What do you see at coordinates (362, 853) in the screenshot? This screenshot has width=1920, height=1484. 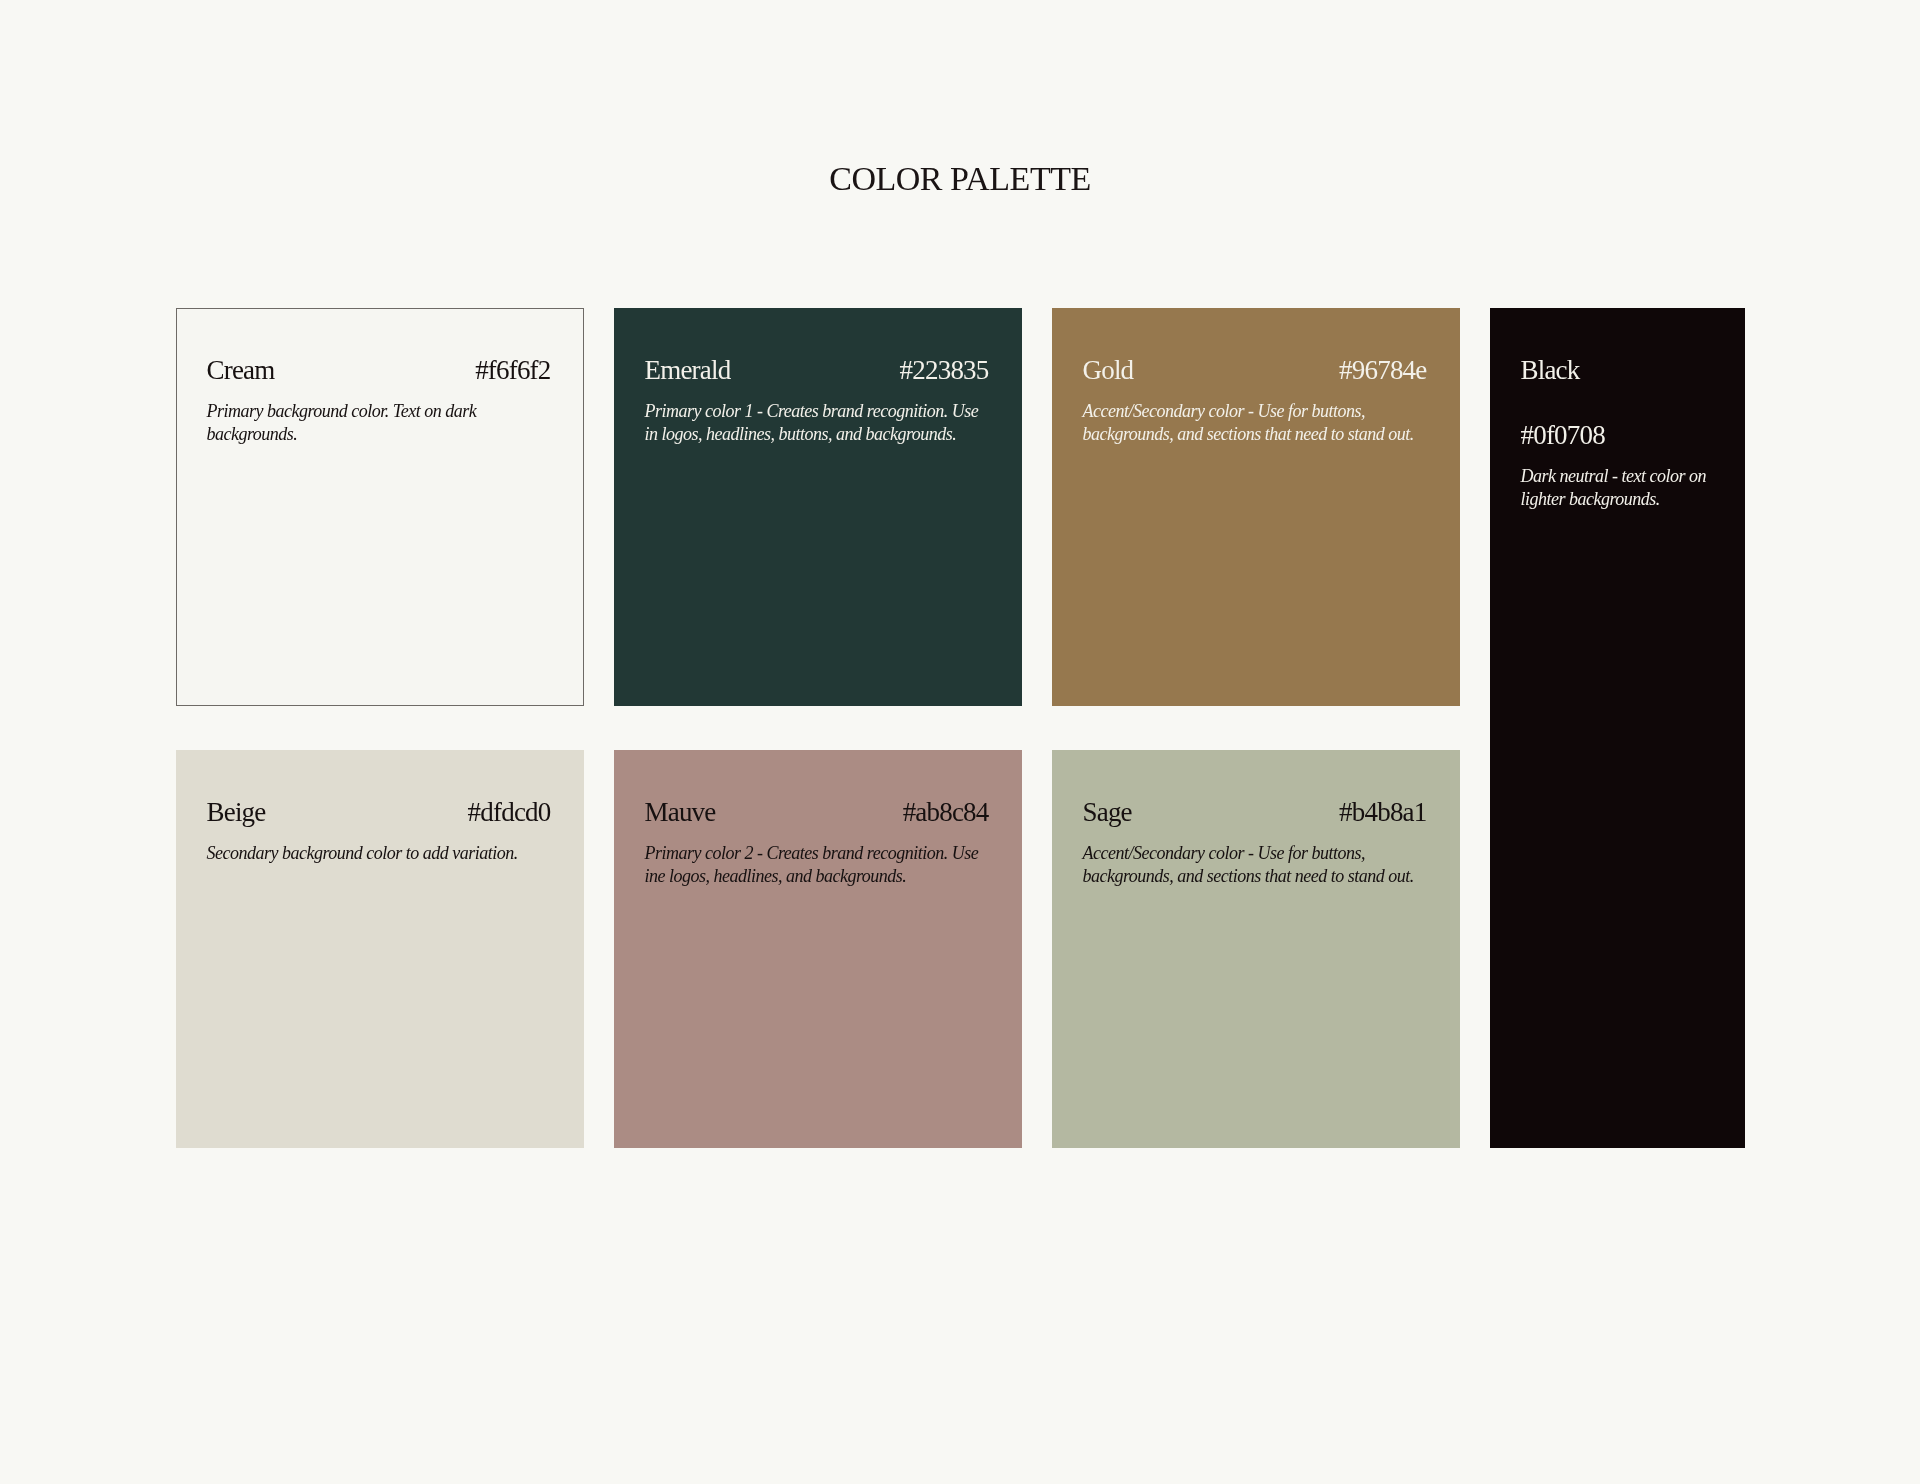 I see `color-description: Secondary background color to add variation.` at bounding box center [362, 853].